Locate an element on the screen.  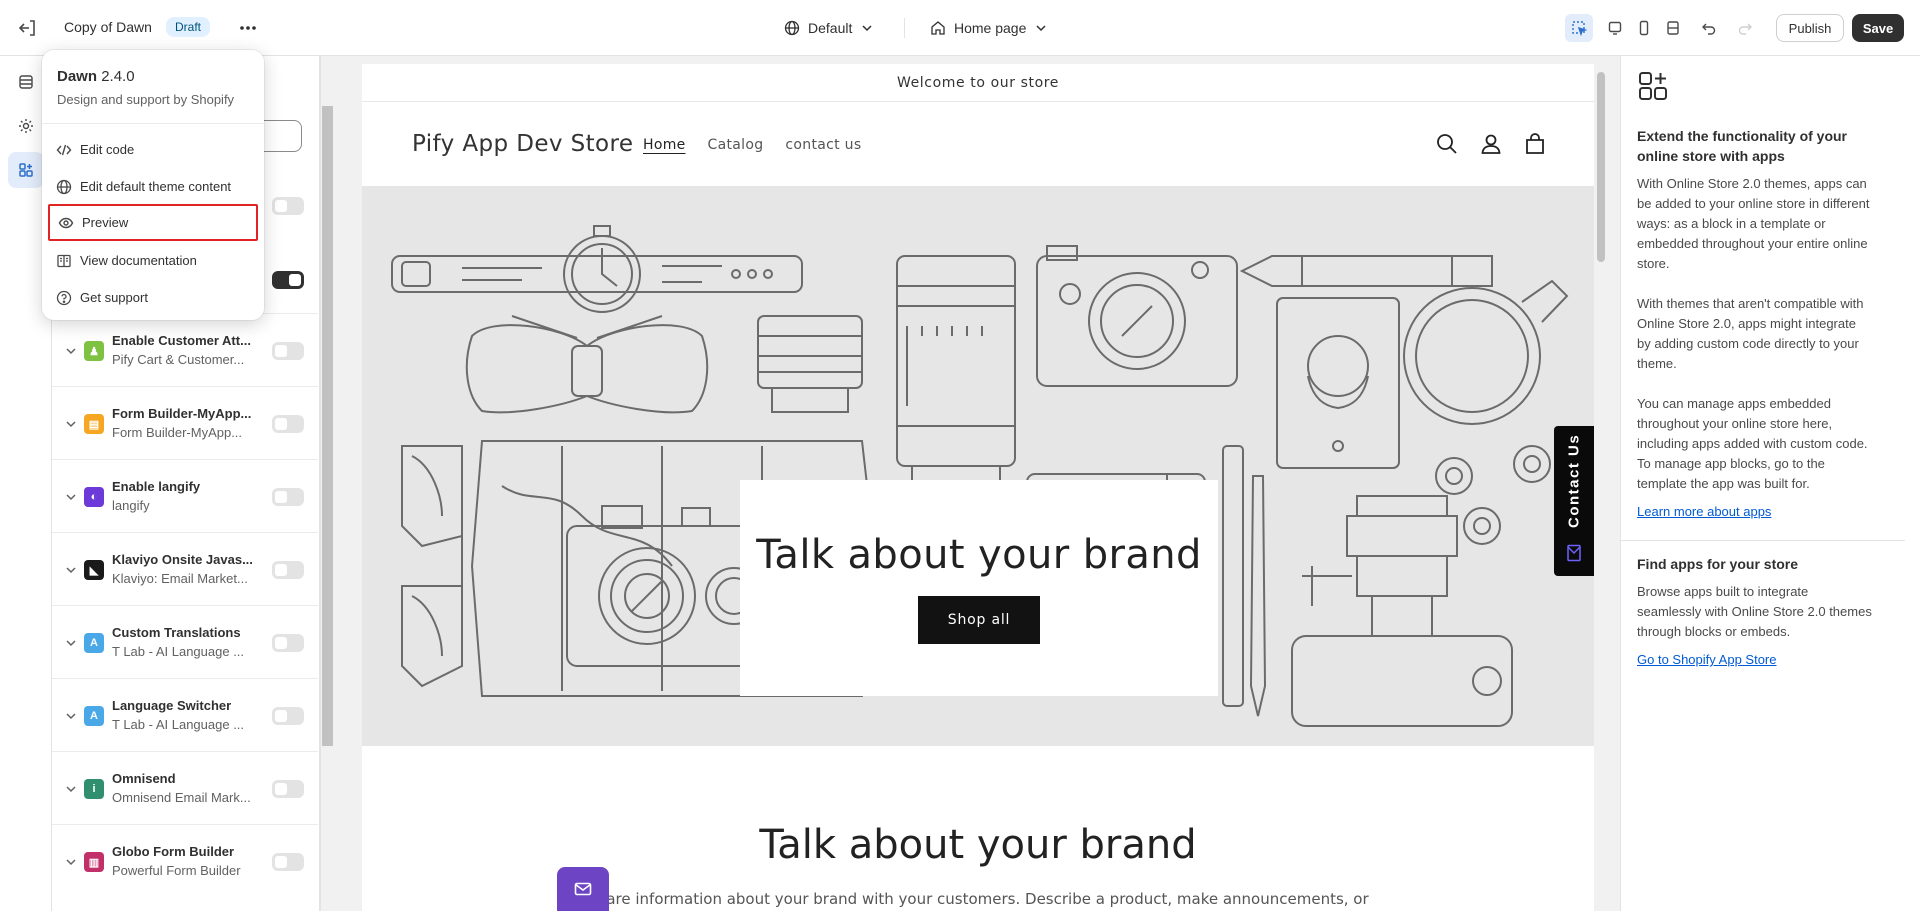
app-logo-icon: ◣ is located at coordinates (94, 570).